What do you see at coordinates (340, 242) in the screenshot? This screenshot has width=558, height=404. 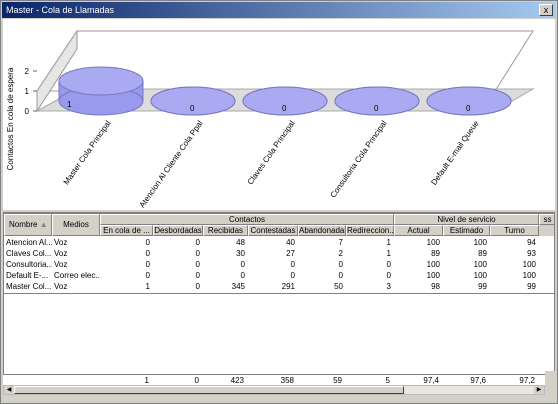 I see `cell-value: 7` at bounding box center [340, 242].